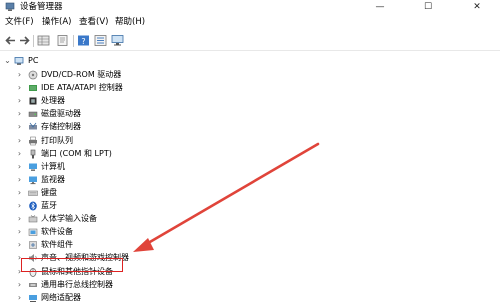  I want to click on tree-item-label: 软件组件, so click(57, 245).